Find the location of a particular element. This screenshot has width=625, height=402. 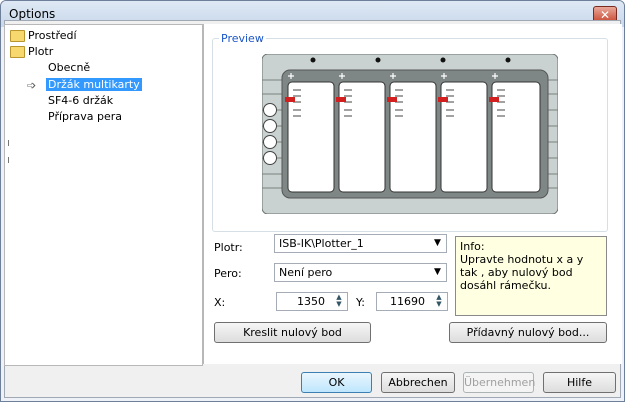

x-value: 1350 is located at coordinates (311, 301).